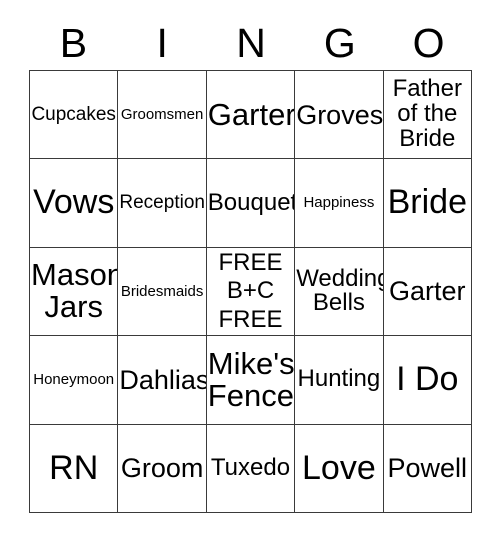  I want to click on bingo-cell-n1: Garter, so click(251, 115).